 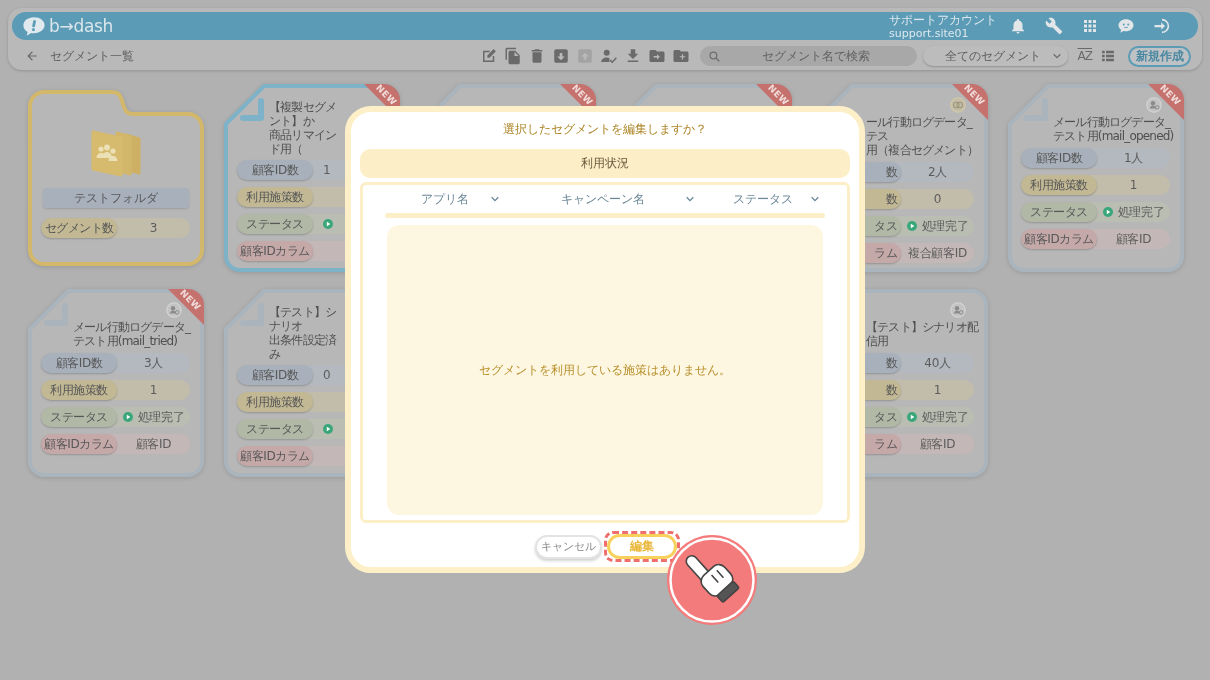 What do you see at coordinates (605, 370) in the screenshot?
I see `empty-message: セグメントを利用している施策はありません。` at bounding box center [605, 370].